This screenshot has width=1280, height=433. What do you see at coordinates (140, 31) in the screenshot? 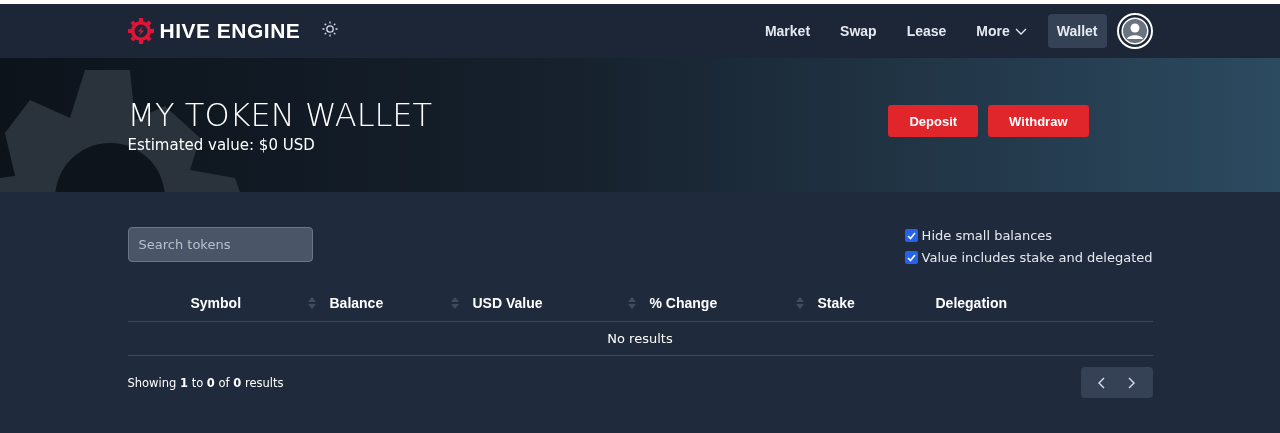
I see `gear-logo-icon` at bounding box center [140, 31].